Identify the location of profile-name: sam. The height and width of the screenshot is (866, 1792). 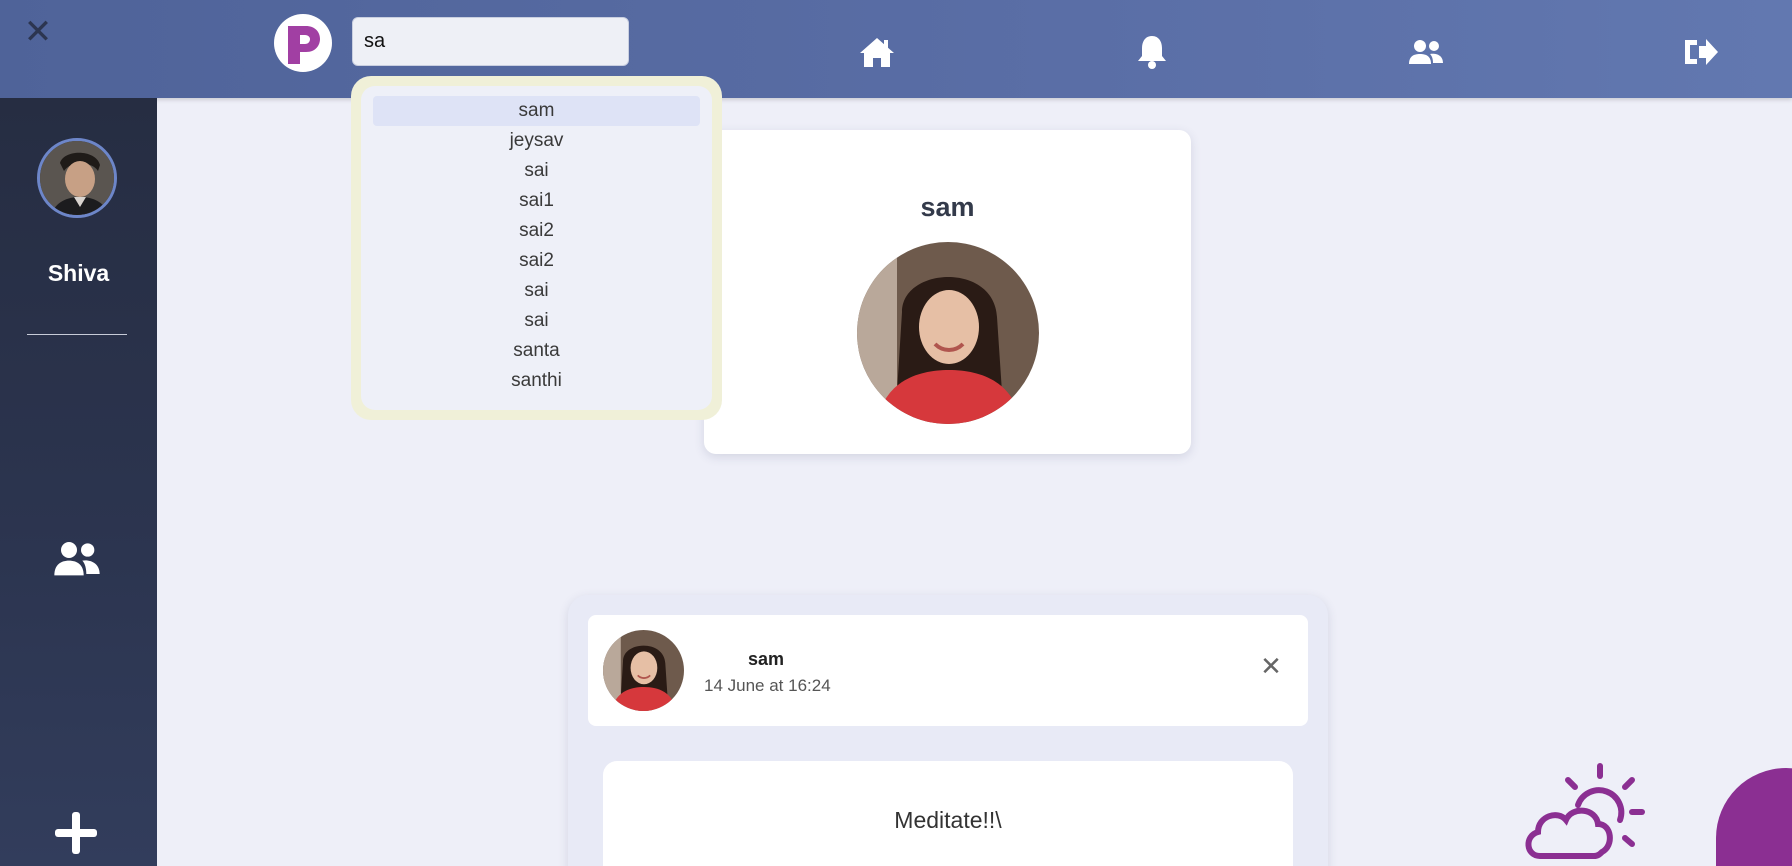
(947, 207).